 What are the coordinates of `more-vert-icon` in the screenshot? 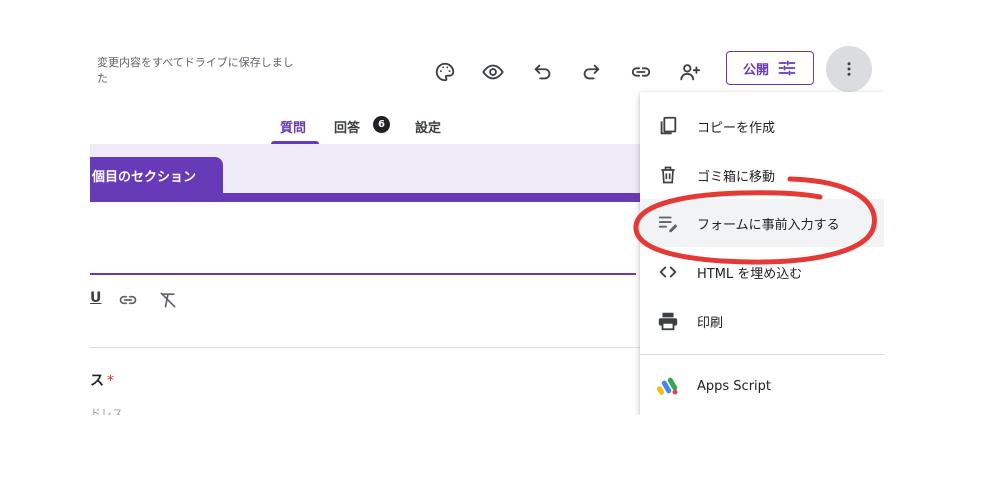 It's located at (849, 69).